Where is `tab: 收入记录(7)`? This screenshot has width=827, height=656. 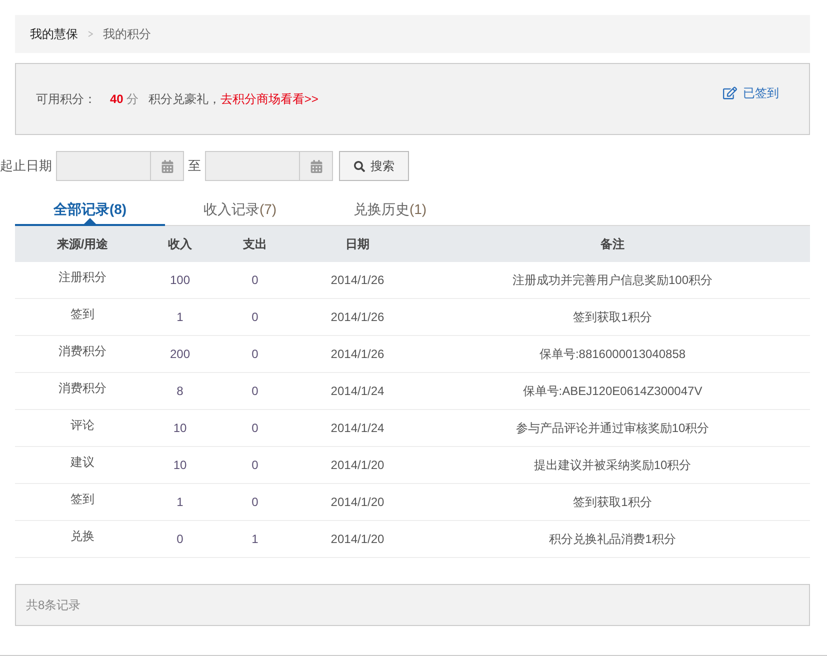 tab: 收入记录(7) is located at coordinates (240, 210).